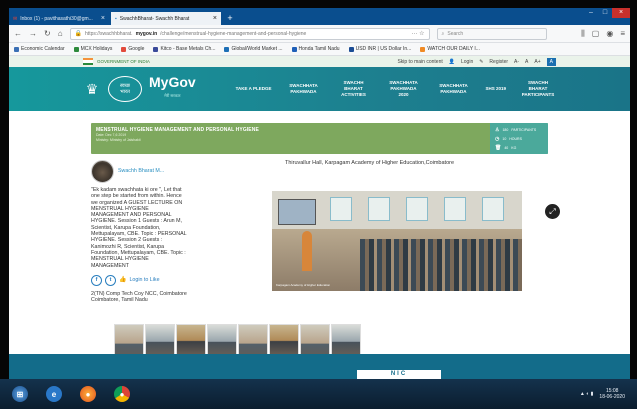 The image size is (637, 409). I want to click on kg-value: 40, so click(506, 147).